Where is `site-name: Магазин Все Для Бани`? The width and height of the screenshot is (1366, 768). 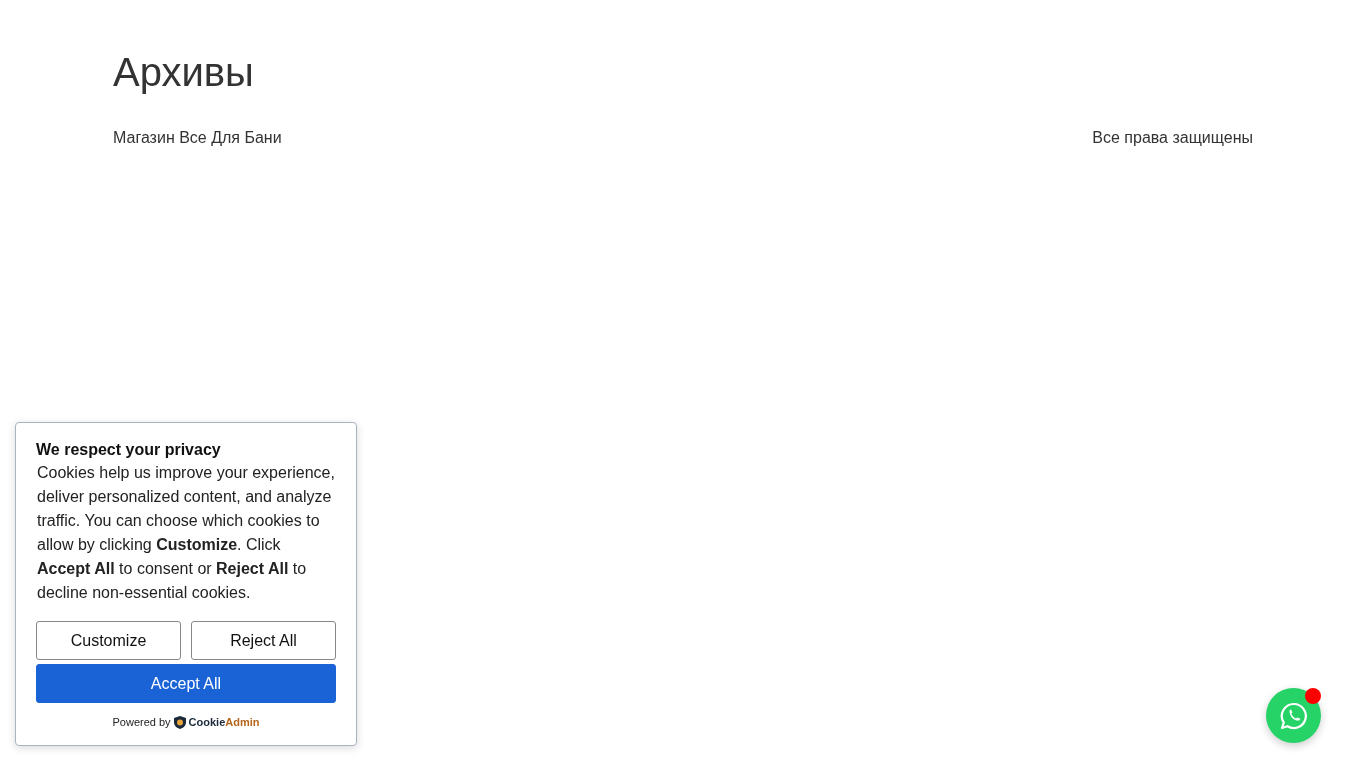 site-name: Магазин Все Для Бани is located at coordinates (197, 138).